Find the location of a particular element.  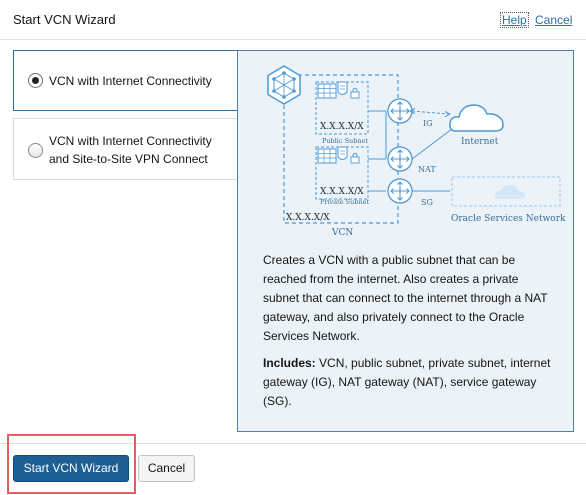

dialog-header: Start VCN Wizard Help Cancel is located at coordinates (293, 20).